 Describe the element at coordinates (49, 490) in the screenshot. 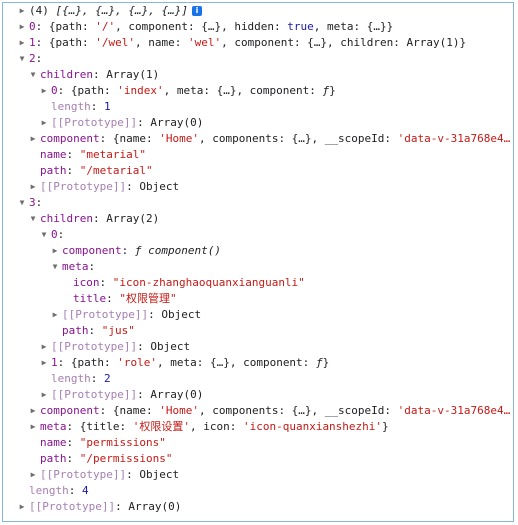

I see `property-key: length` at that location.